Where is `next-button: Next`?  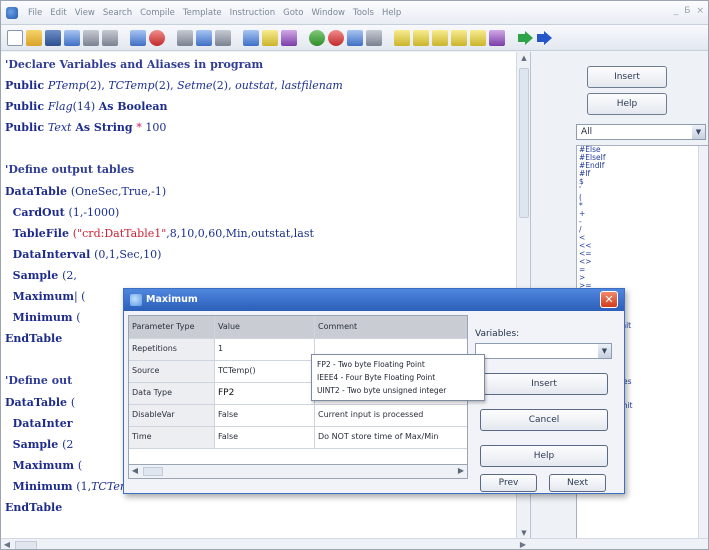
next-button: Next is located at coordinates (577, 483).